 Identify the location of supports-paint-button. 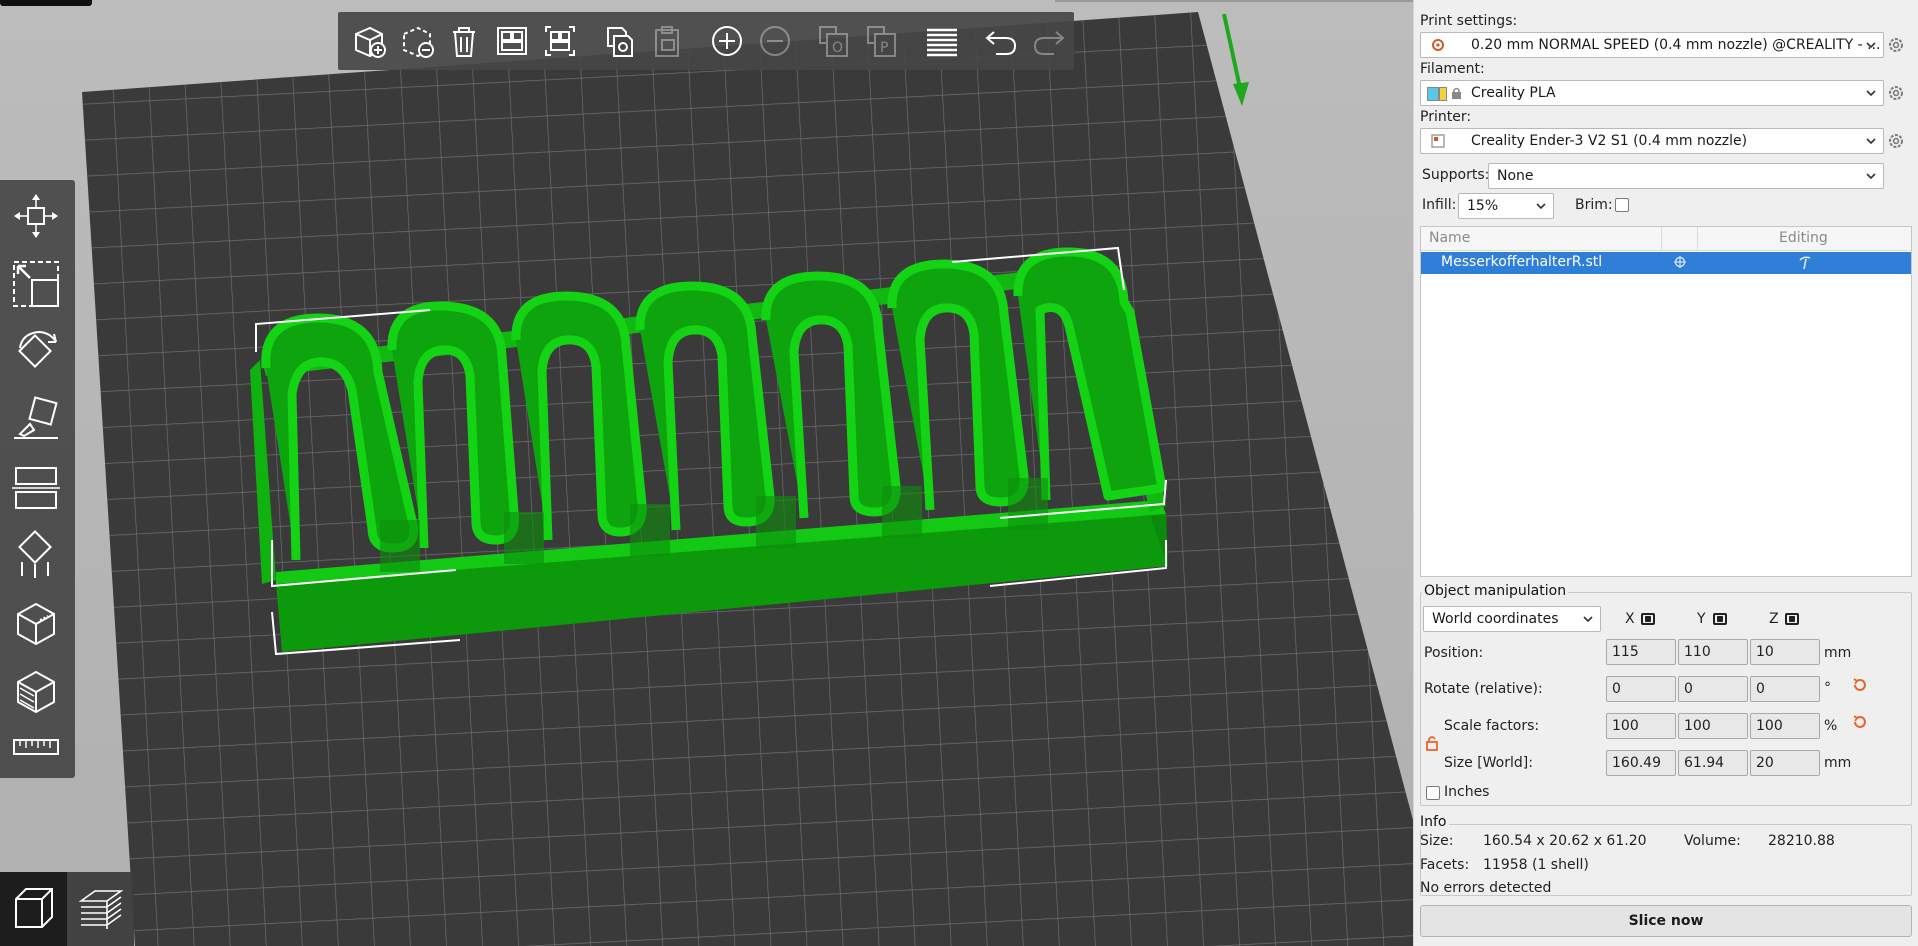
(36, 556).